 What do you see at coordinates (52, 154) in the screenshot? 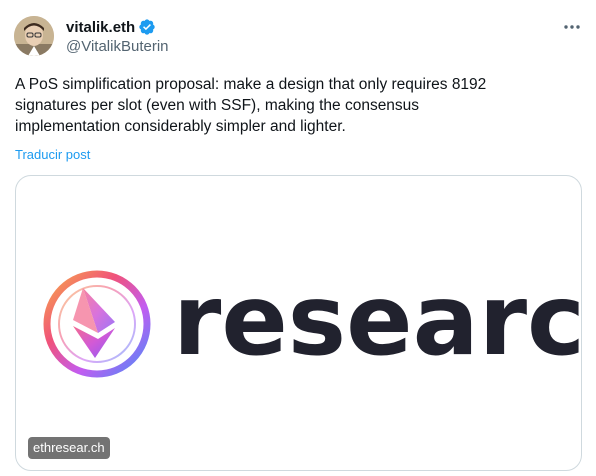
I see `translate-post-link: Traducir post` at bounding box center [52, 154].